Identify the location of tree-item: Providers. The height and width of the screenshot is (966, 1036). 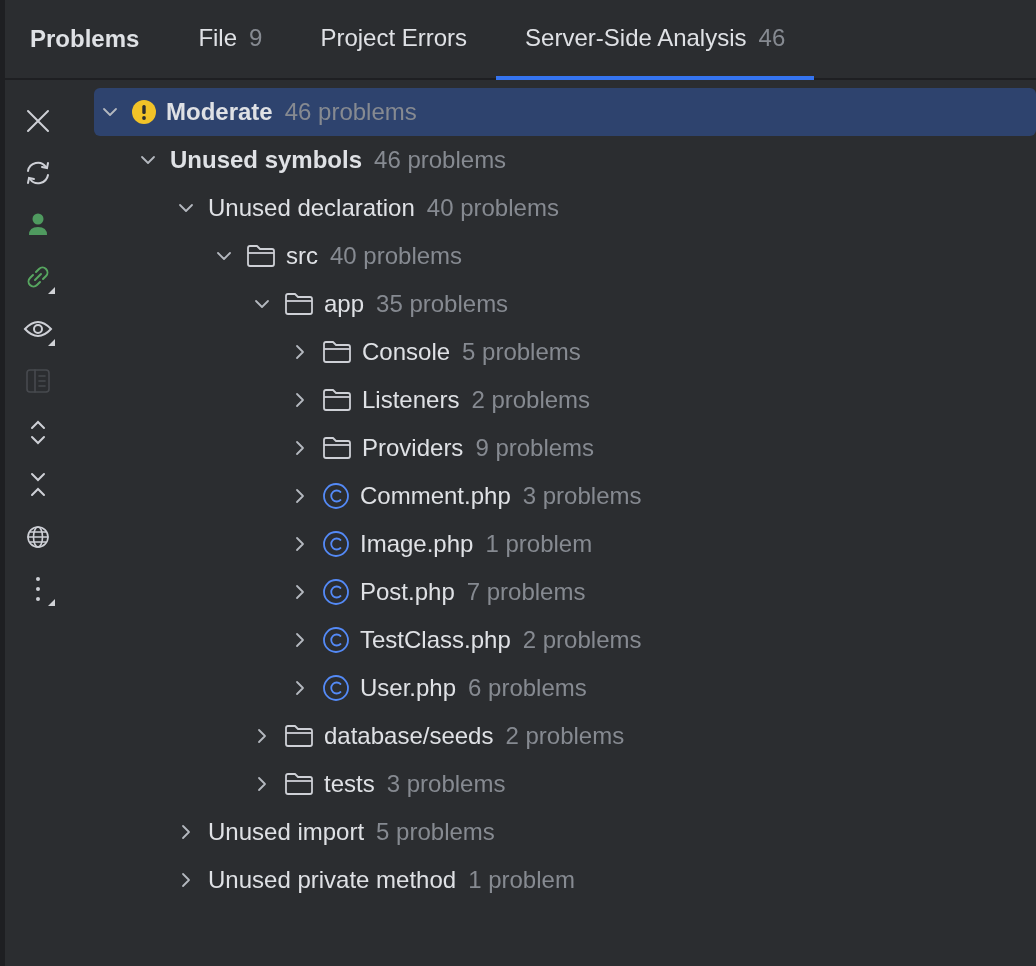
(413, 448).